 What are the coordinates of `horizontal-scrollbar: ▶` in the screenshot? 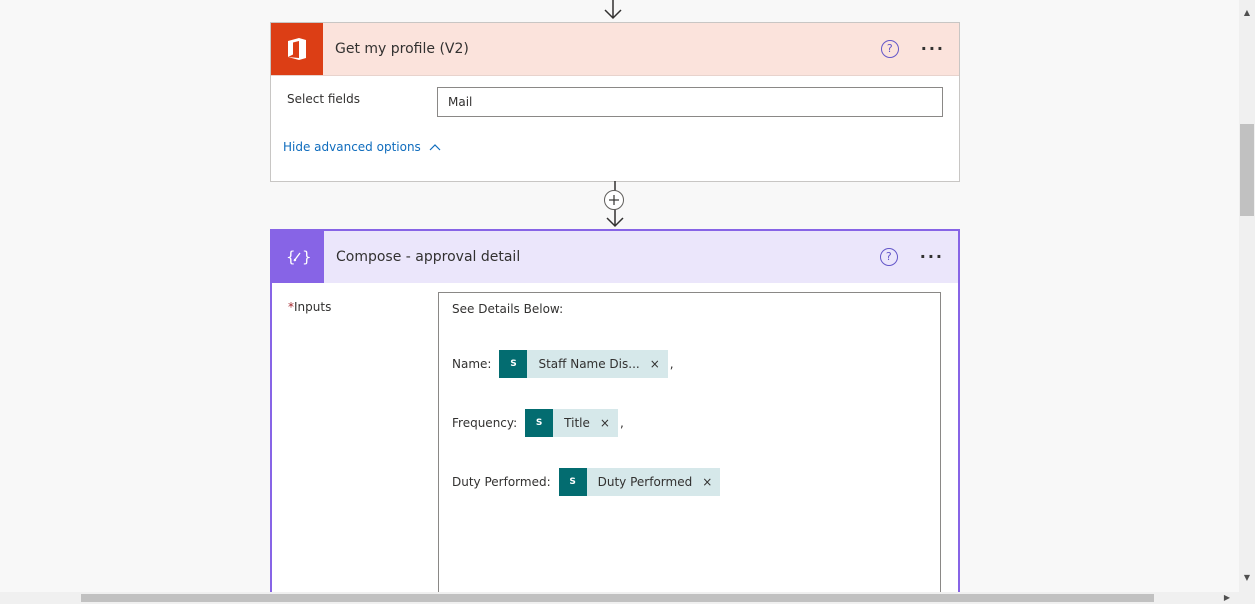 It's located at (627, 598).